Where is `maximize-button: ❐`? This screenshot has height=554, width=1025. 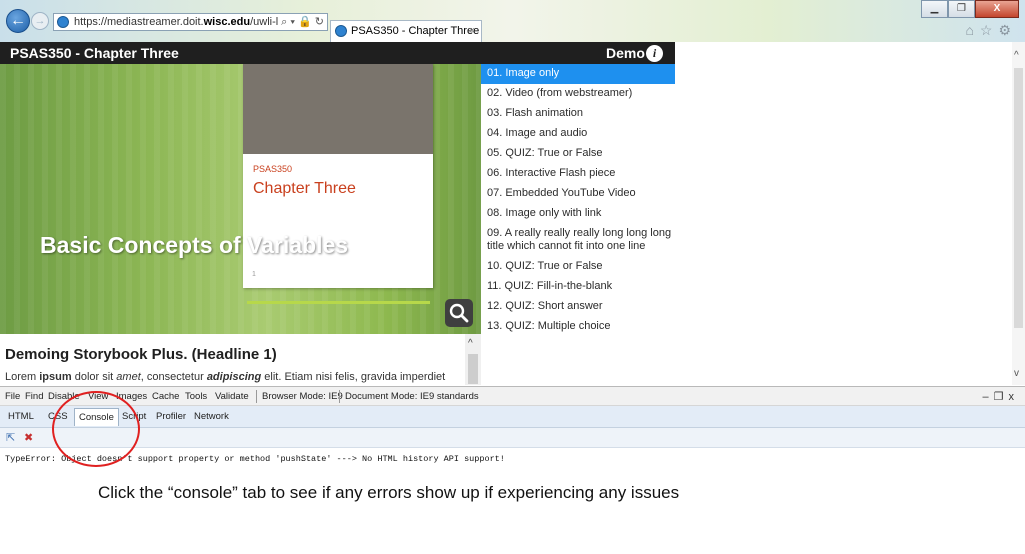
maximize-button: ❐ is located at coordinates (961, 9).